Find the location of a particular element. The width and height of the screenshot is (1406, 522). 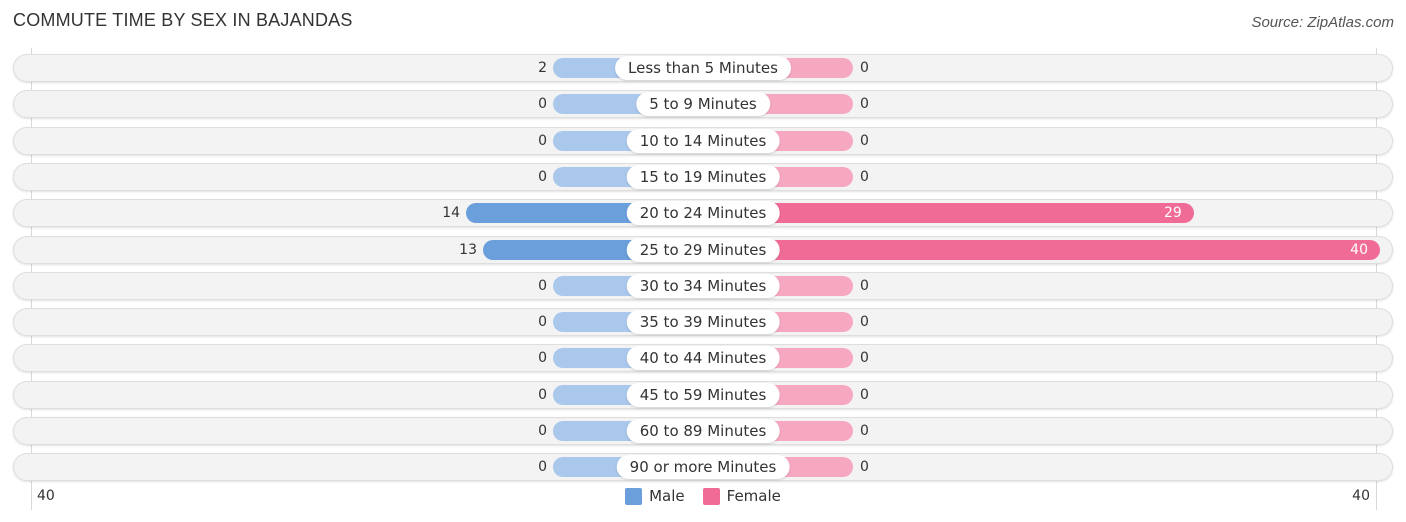

category-label: 90 or more Minutes is located at coordinates (703, 467).